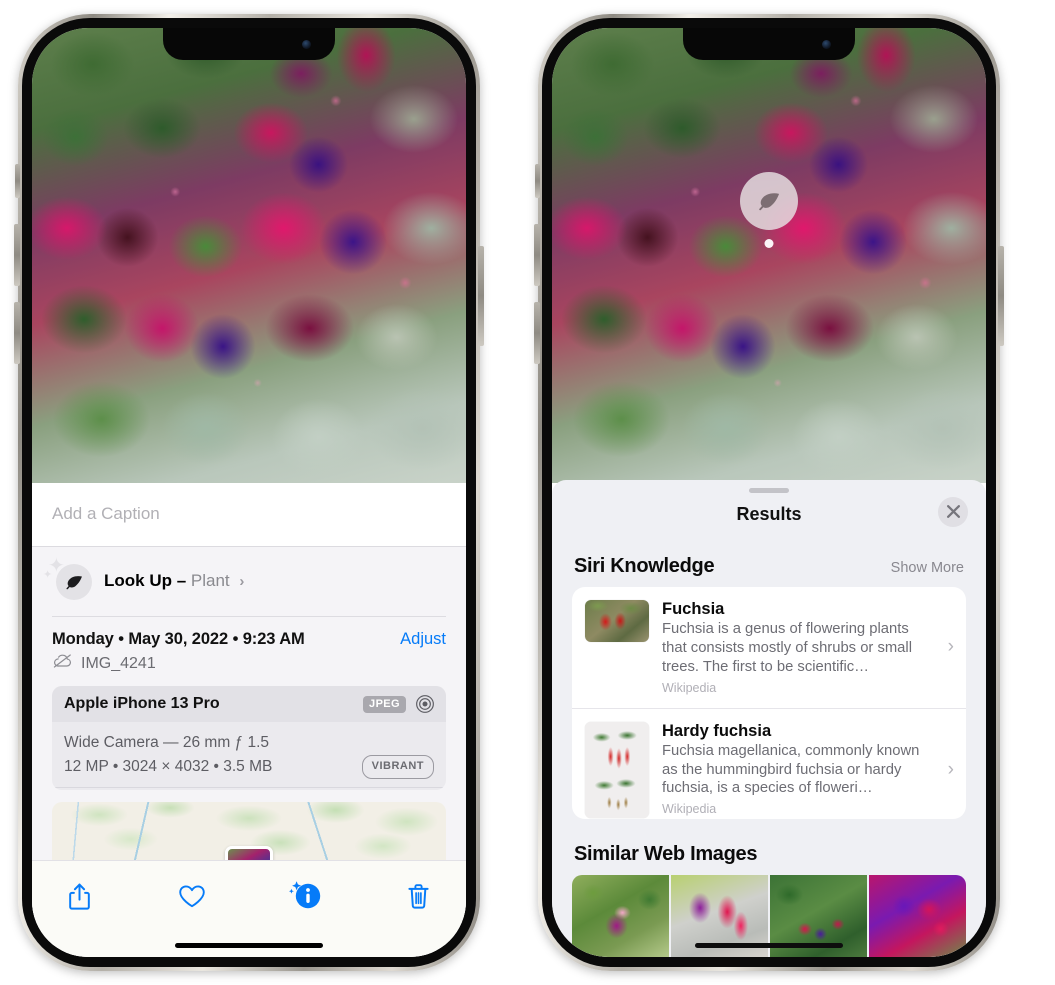 The image size is (1055, 985). Describe the element at coordinates (178, 639) in the screenshot. I see `capture-date: Monday • May 30, 2022 • 9:23 AM` at that location.